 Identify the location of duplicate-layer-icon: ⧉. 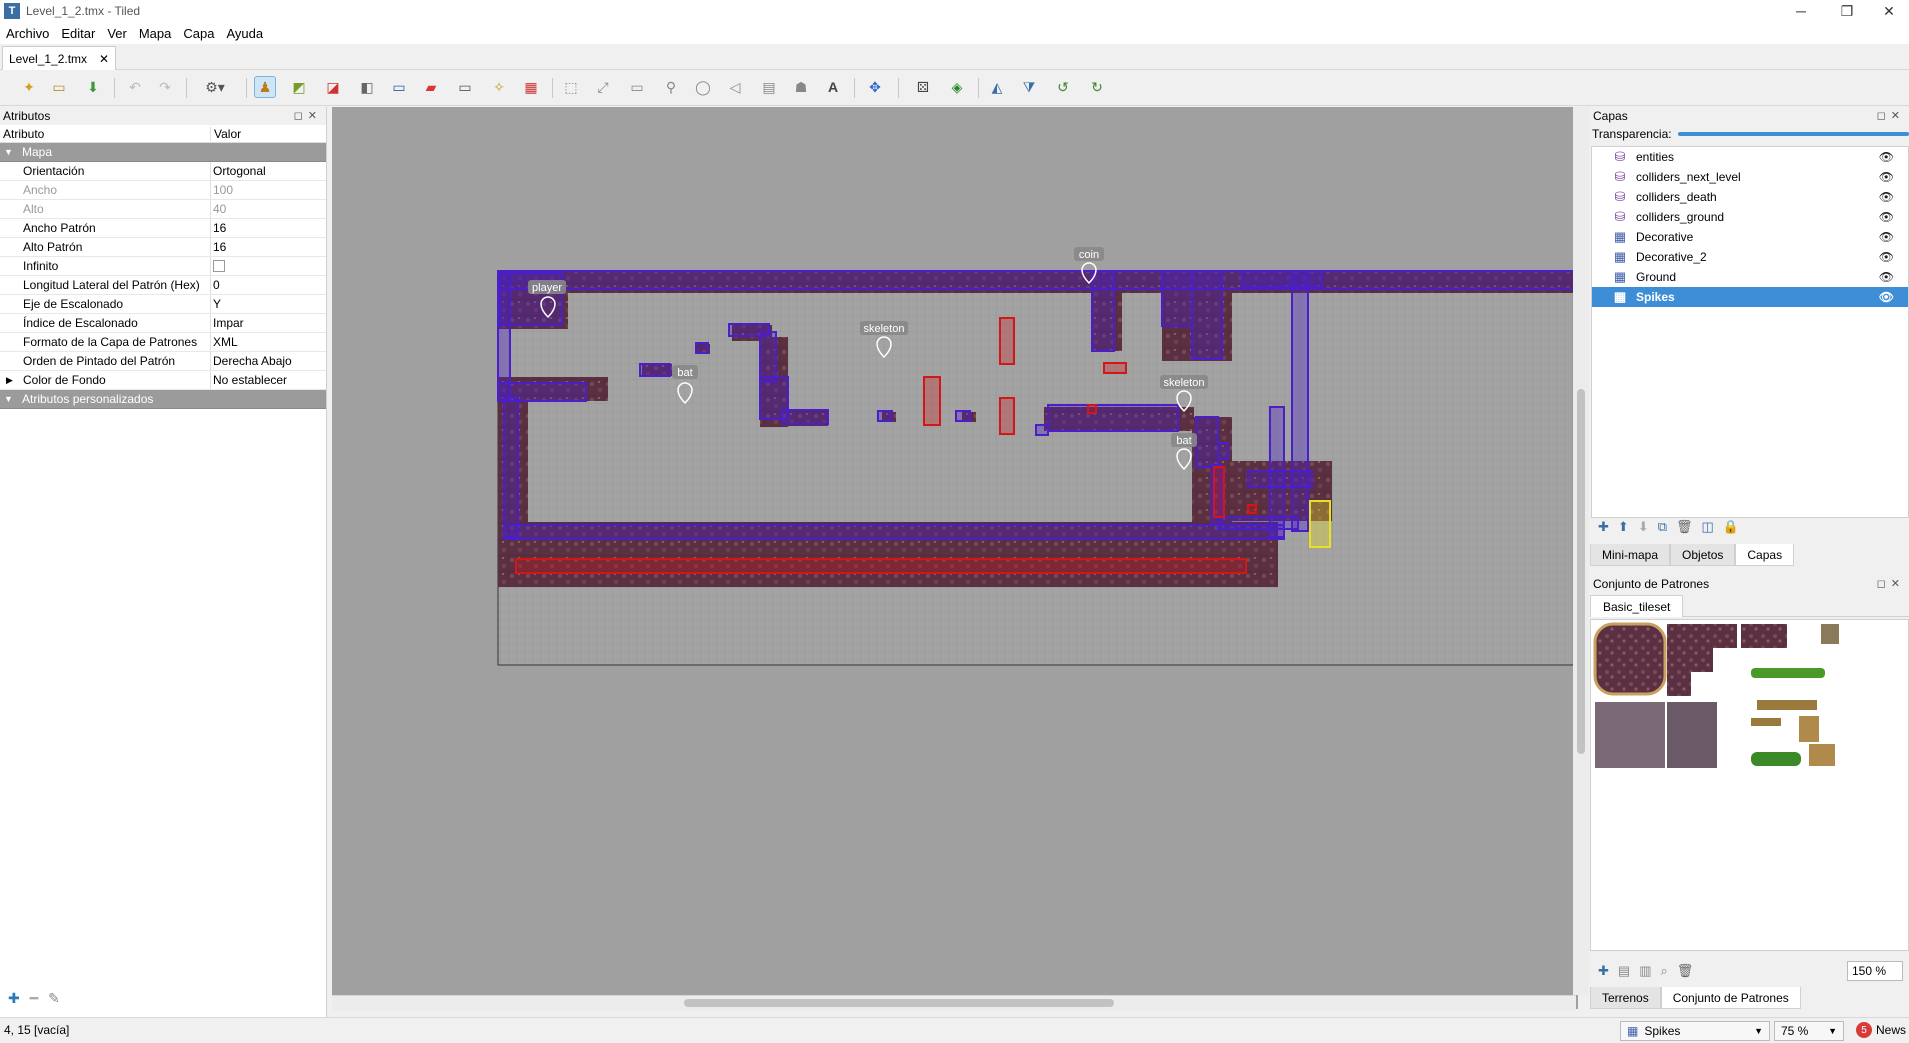
(1662, 527).